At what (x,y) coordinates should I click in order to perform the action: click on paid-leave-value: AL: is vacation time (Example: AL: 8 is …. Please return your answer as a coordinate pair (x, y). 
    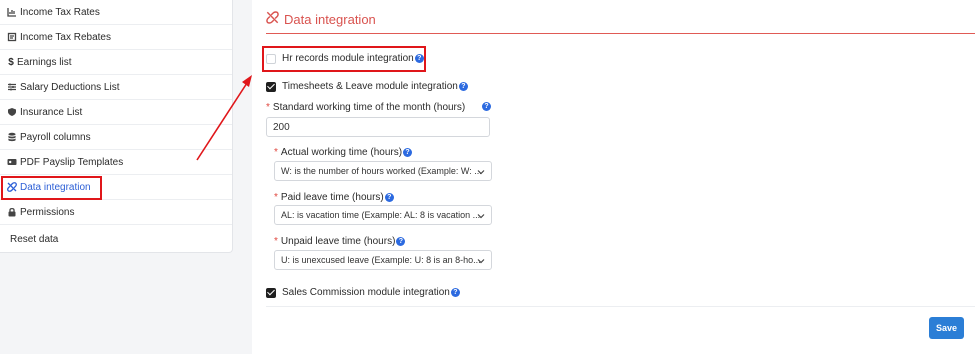
    Looking at the image, I should click on (381, 215).